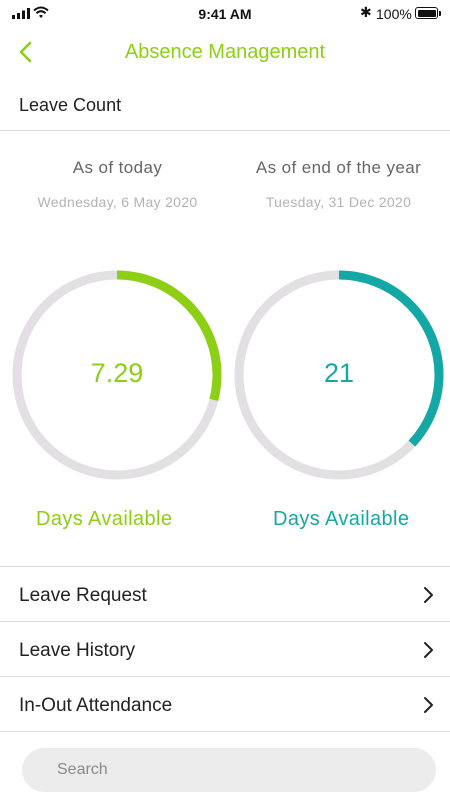 The height and width of the screenshot is (800, 450). What do you see at coordinates (83, 595) in the screenshot?
I see `menu-item-label: Leave Request` at bounding box center [83, 595].